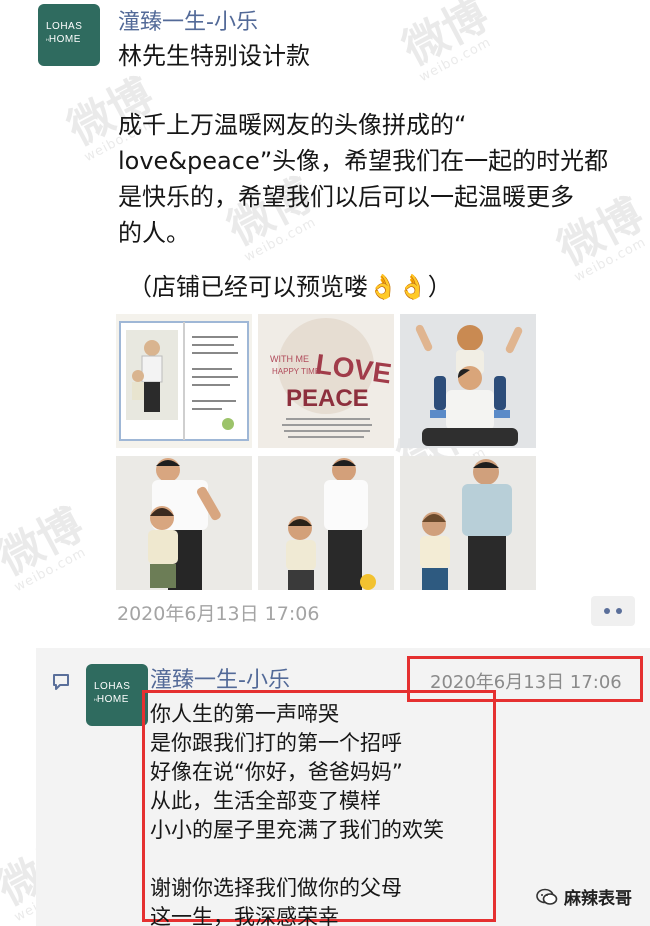 The image size is (650, 926). Describe the element at coordinates (184, 523) in the screenshot. I see `photo-father-daughter` at that location.